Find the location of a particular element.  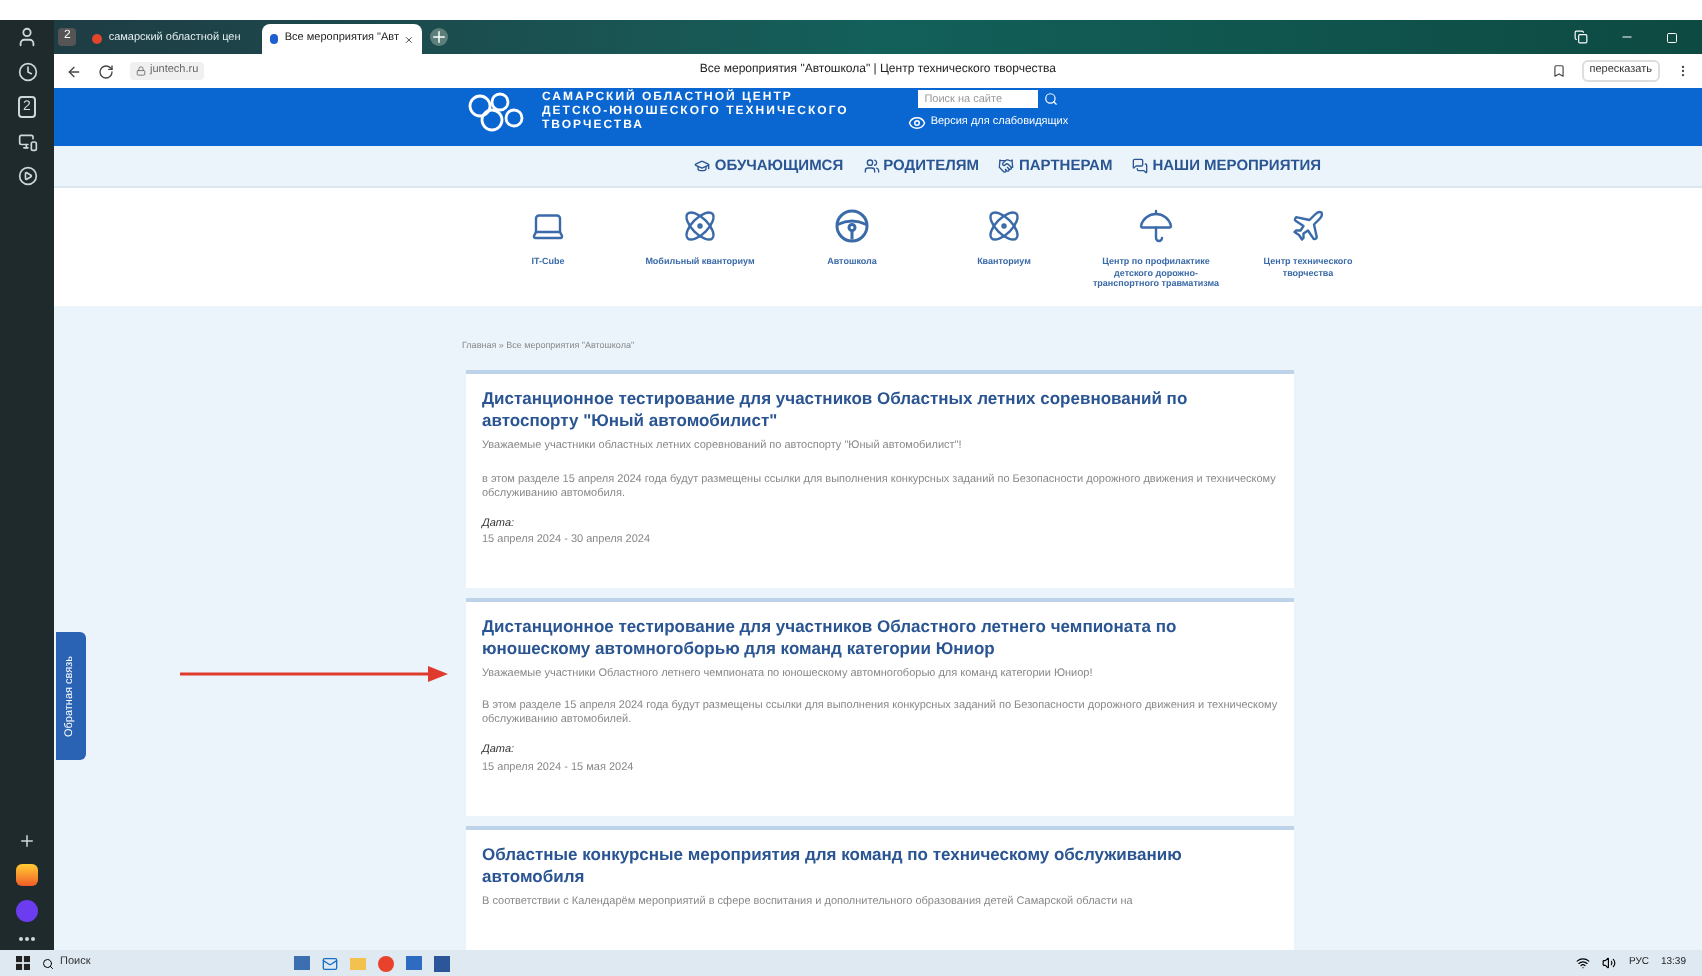

new-tab-icon is located at coordinates (439, 37).